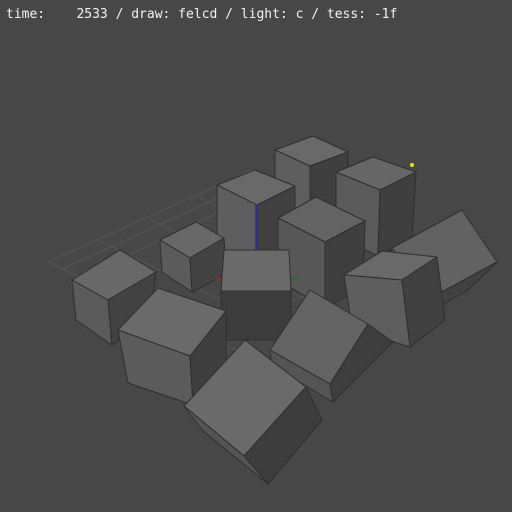 Image resolution: width=512 pixels, height=512 pixels. What do you see at coordinates (193, 257) in the screenshot?
I see `cube` at bounding box center [193, 257].